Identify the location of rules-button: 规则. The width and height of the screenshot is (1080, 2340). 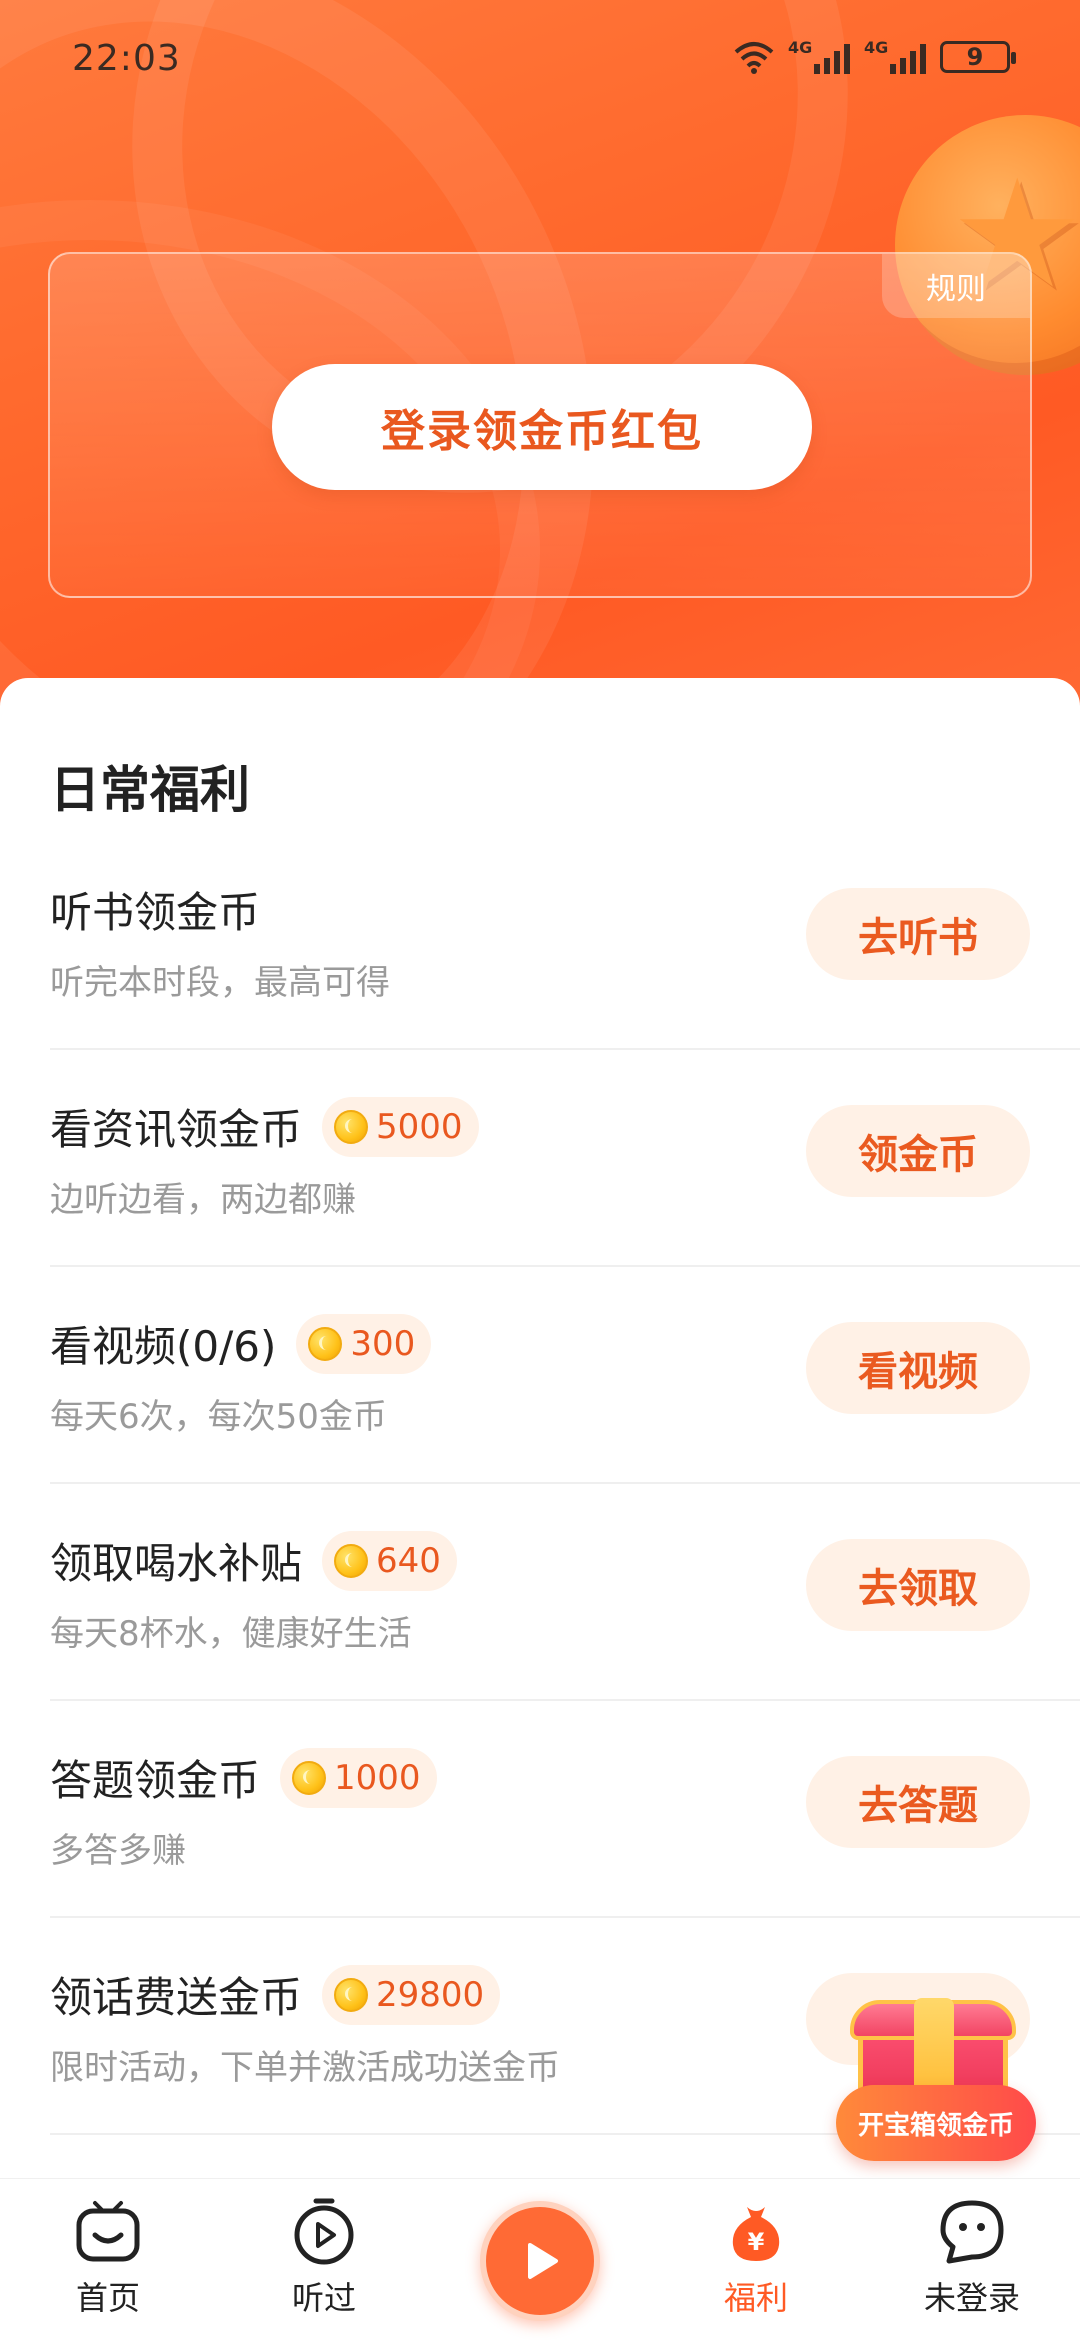
(956, 286).